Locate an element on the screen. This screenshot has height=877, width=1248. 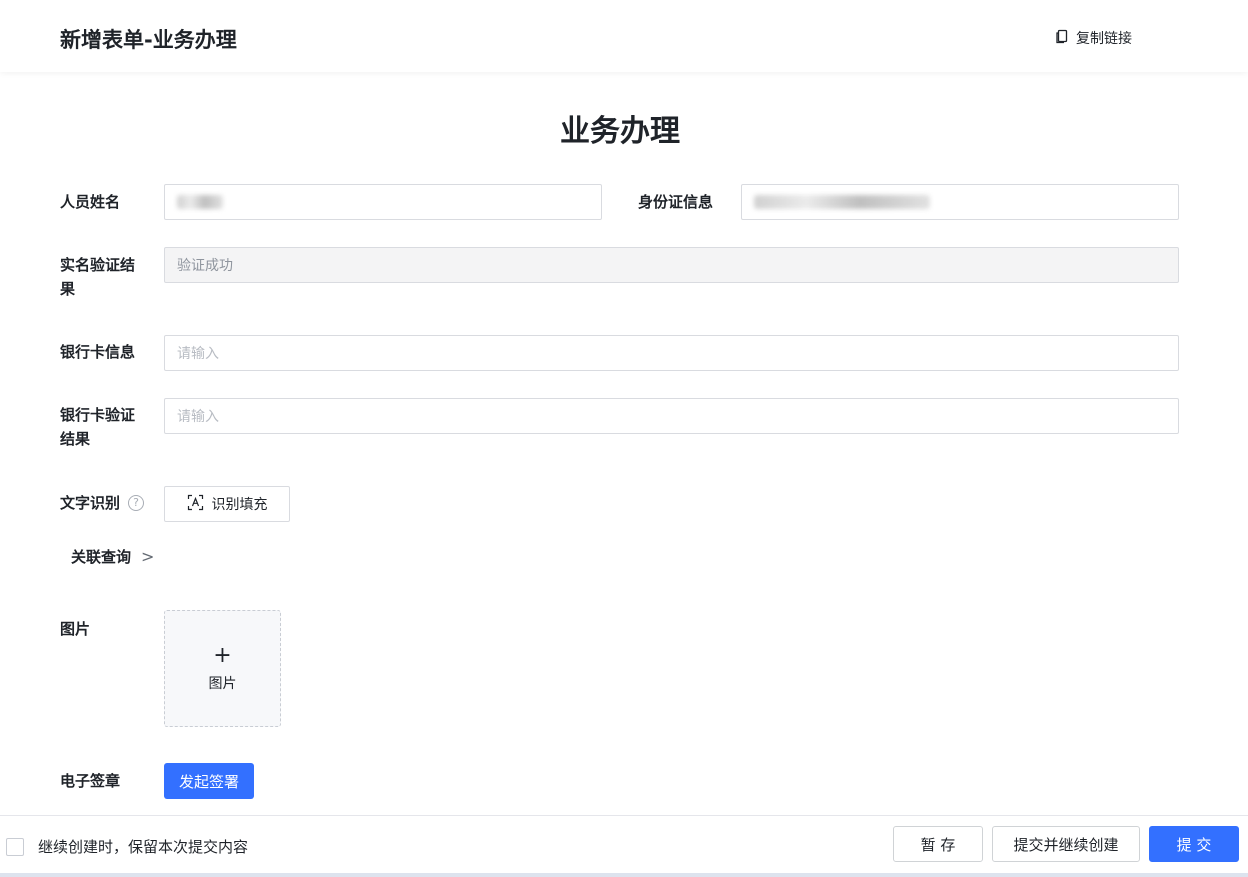
esign-label: 电子签章 is located at coordinates (90, 781).